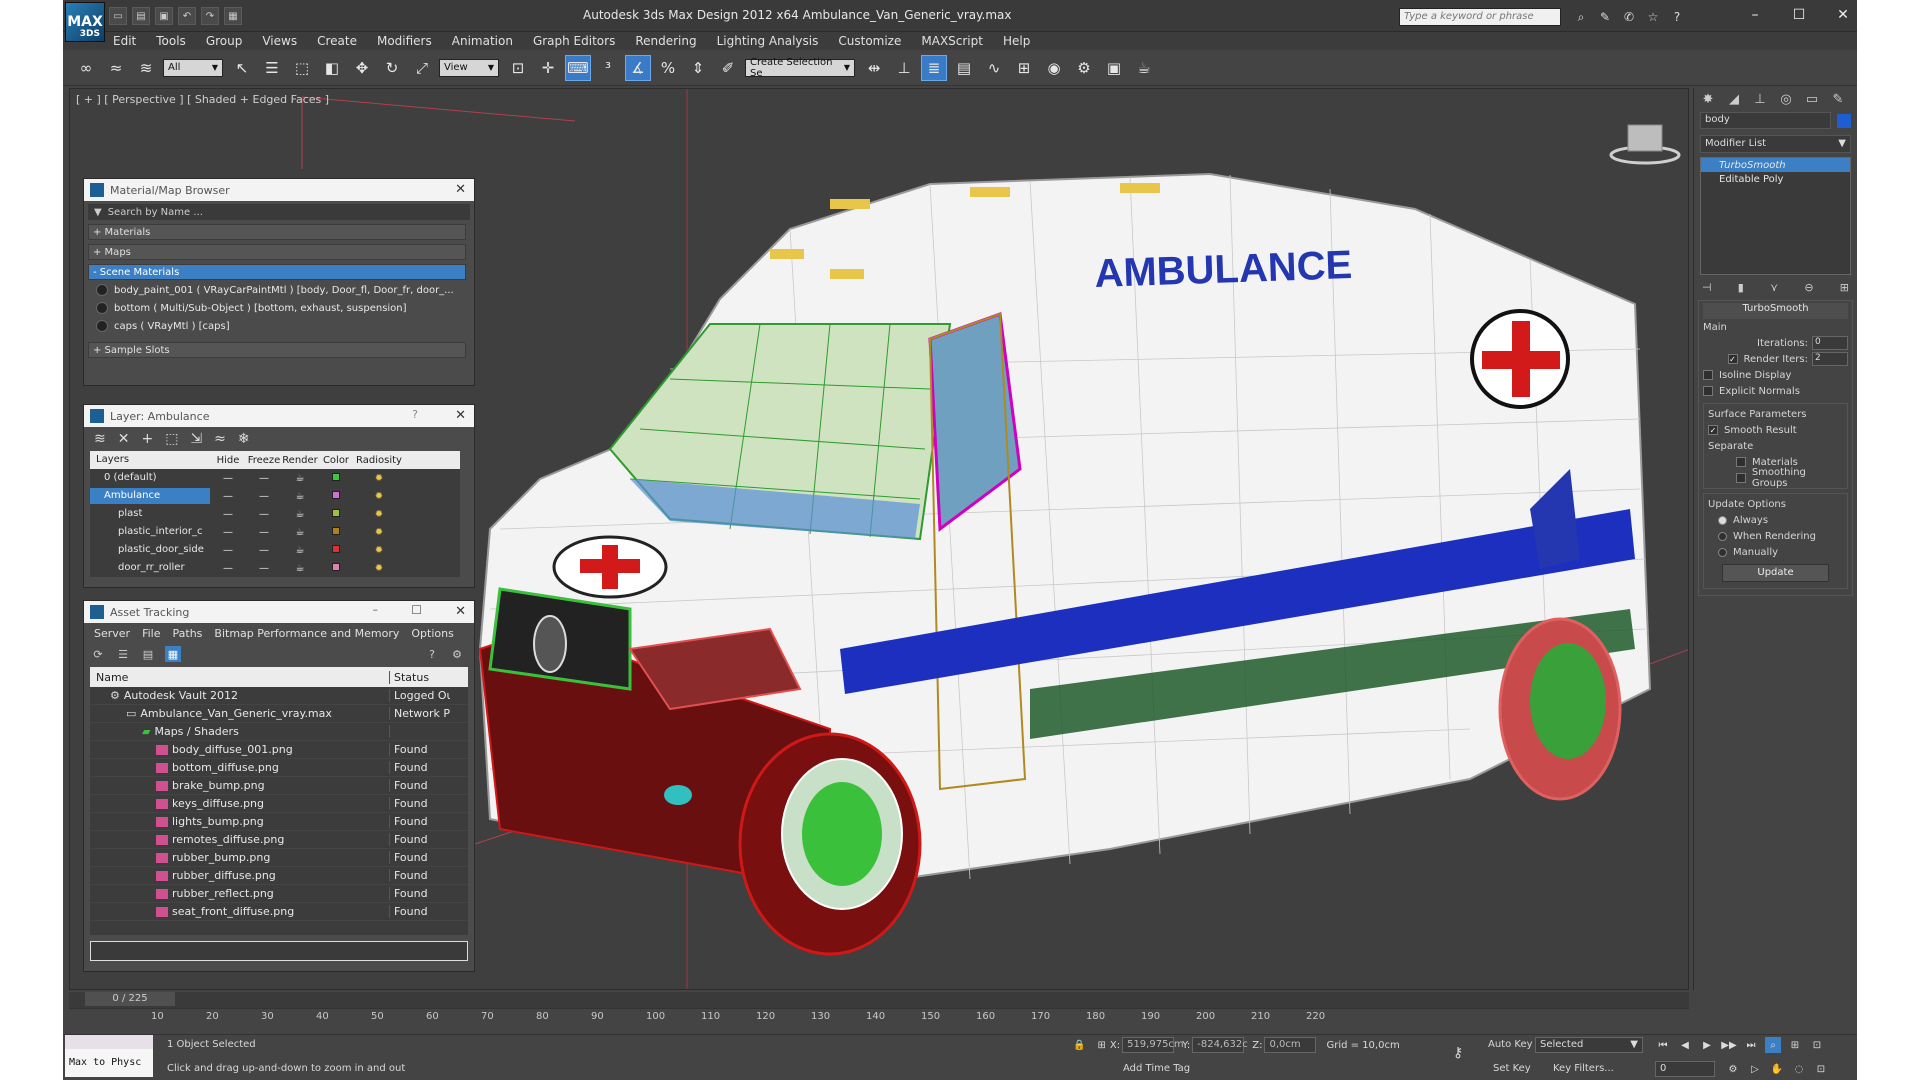  I want to click on redo-icon: ↷, so click(210, 16).